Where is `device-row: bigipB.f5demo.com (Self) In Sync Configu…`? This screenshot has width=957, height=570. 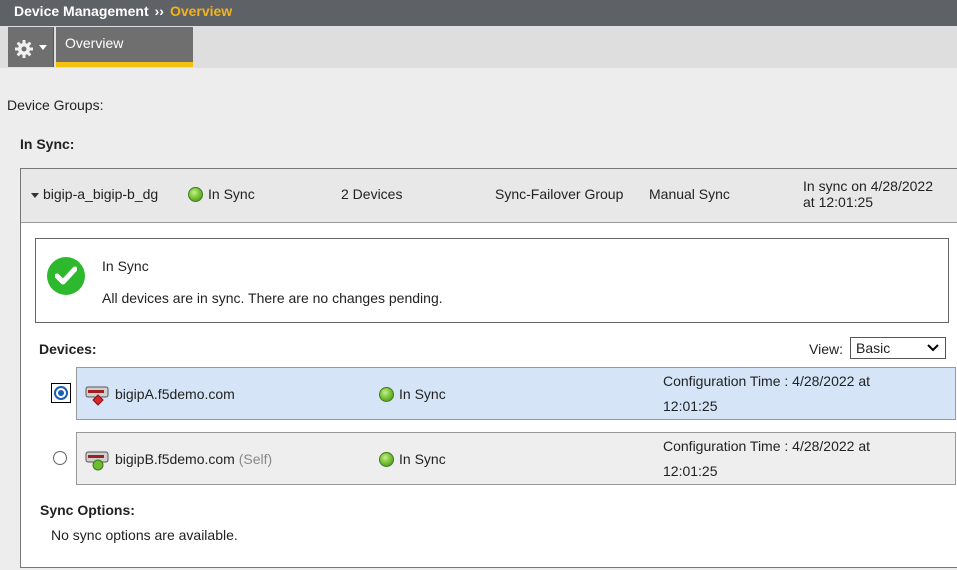
device-row: bigipB.f5demo.com (Self) In Sync Configu… is located at coordinates (516, 458).